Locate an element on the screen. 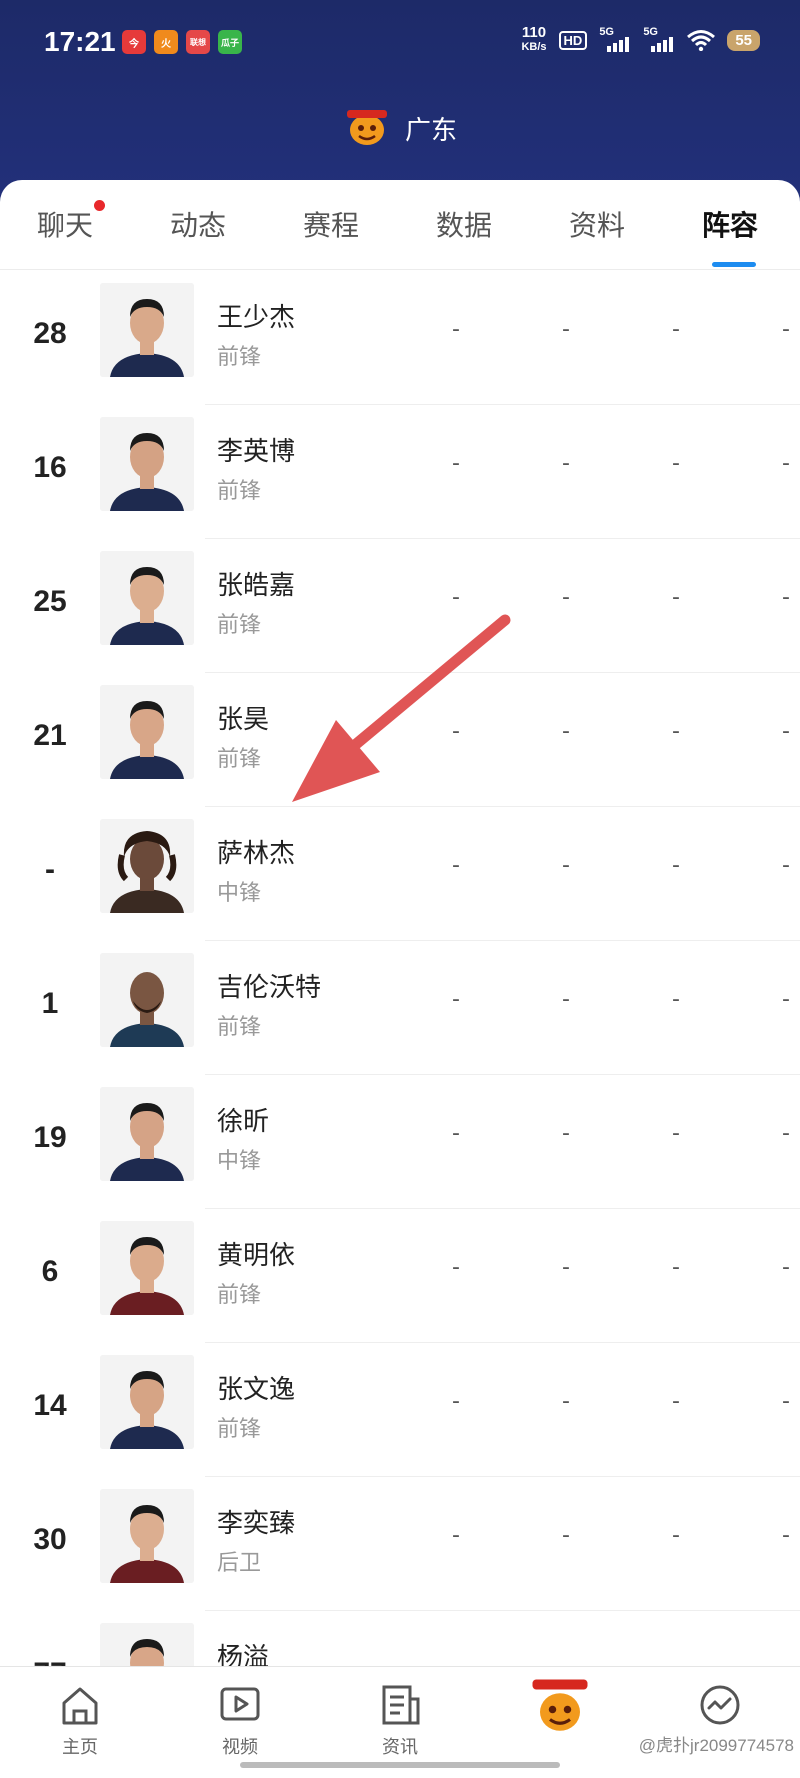  status-bar: 17:21 今 火 联想 瓜子 110 KB/s HD 5G 5G 55 is located at coordinates (400, 42).